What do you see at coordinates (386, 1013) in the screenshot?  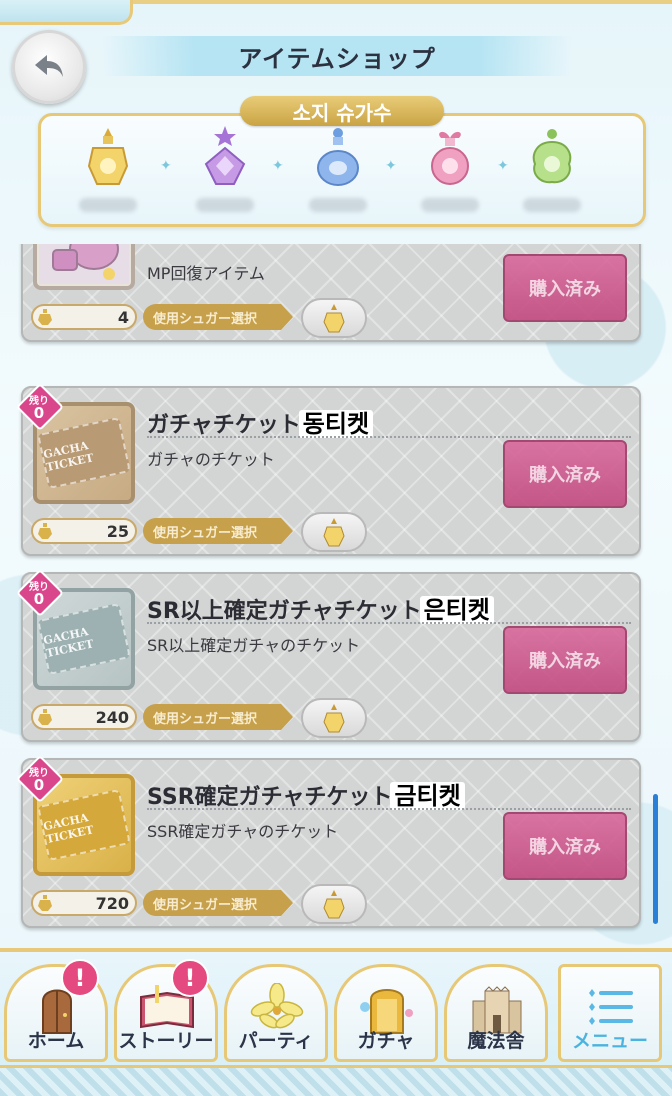 I see `nav-gacha: ガチャ` at bounding box center [386, 1013].